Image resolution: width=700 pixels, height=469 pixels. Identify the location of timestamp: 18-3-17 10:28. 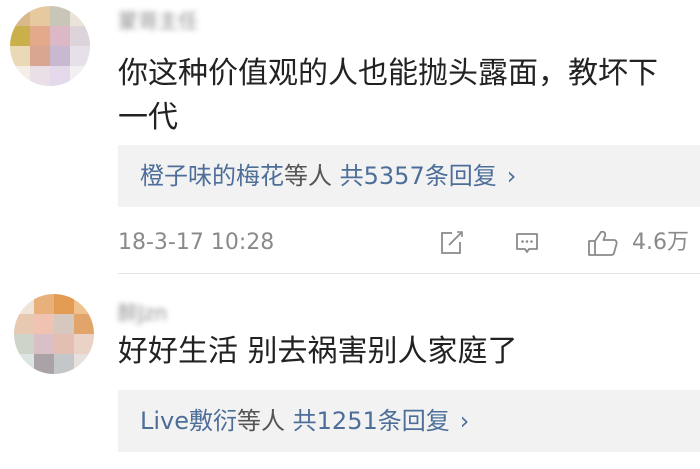
(196, 242).